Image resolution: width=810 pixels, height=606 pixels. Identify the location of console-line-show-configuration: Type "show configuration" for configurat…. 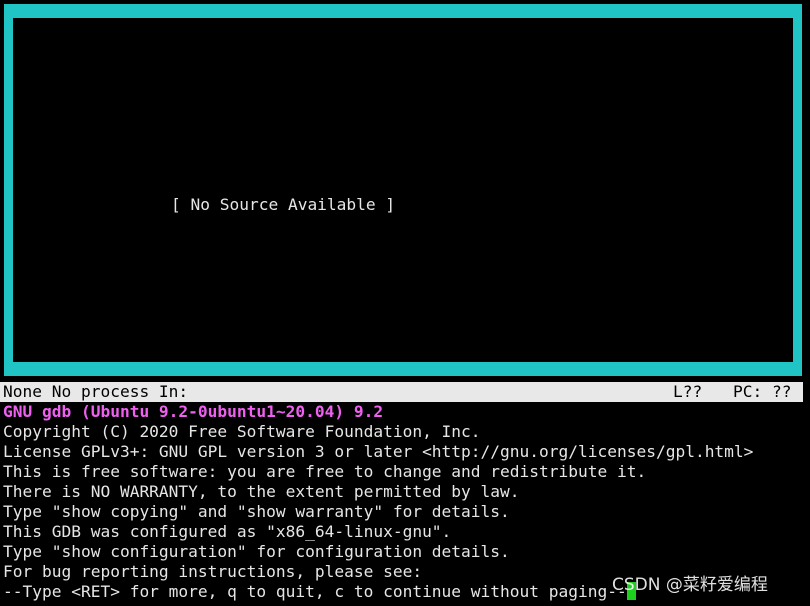
(256, 551).